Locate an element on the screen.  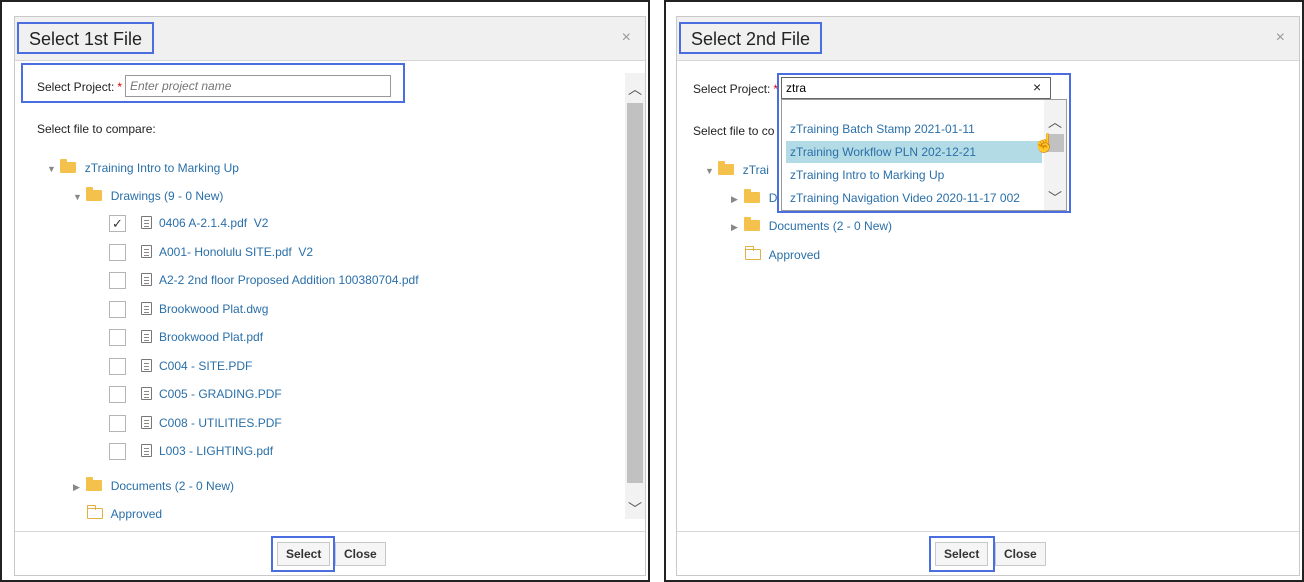
hand-cursor-icon: ☝ is located at coordinates (1044, 143).